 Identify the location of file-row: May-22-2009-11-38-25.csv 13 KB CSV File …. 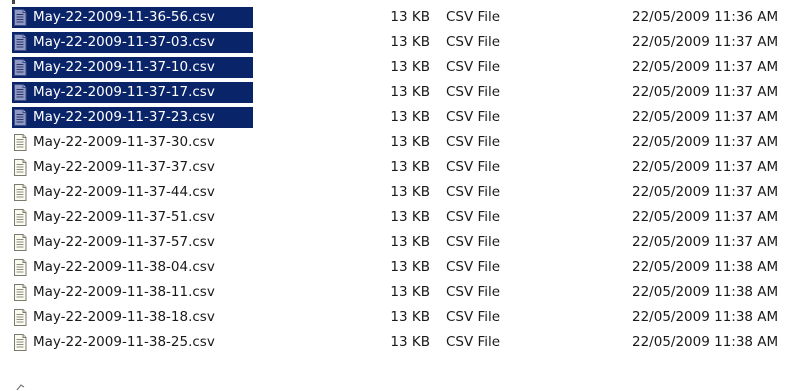
(400, 342).